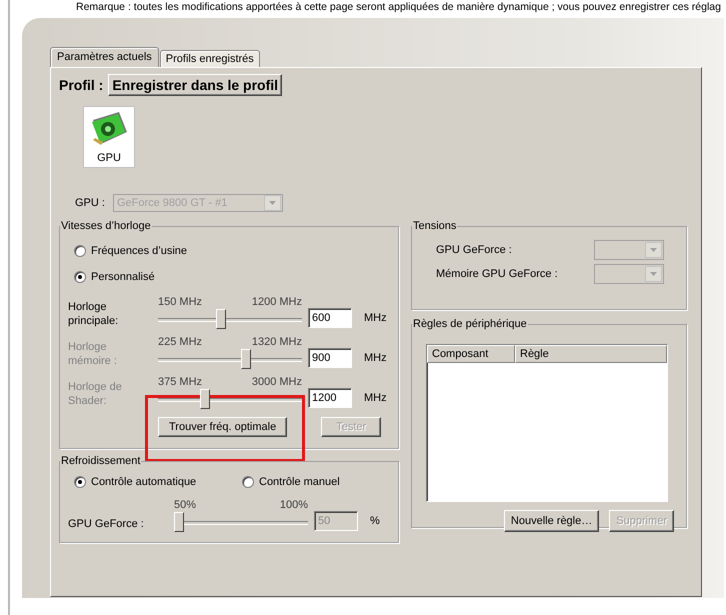  What do you see at coordinates (185, 505) in the screenshot?
I see `tick-label: 50%` at bounding box center [185, 505].